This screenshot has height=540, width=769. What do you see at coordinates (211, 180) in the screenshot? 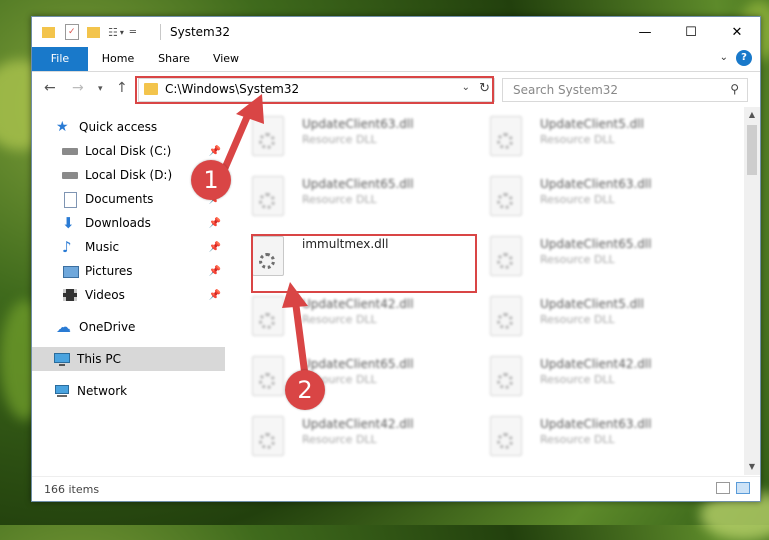
I see `step-one-badge: 1` at bounding box center [211, 180].